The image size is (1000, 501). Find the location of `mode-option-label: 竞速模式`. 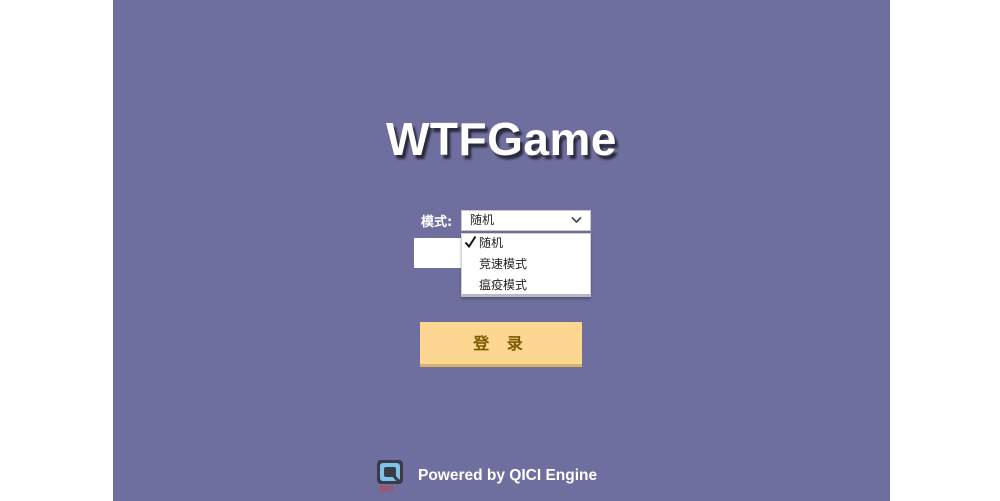

mode-option-label: 竞速模式 is located at coordinates (503, 264).